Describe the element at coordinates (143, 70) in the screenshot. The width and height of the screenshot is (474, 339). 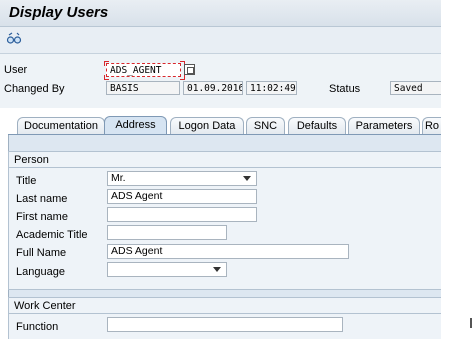
I see `user-field: ADS_AGENT` at that location.